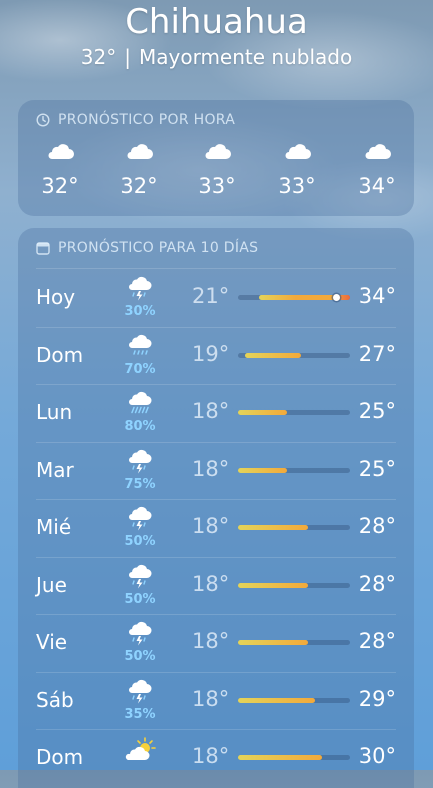 The height and width of the screenshot is (788, 433). I want to click on calendar-icon, so click(43, 248).